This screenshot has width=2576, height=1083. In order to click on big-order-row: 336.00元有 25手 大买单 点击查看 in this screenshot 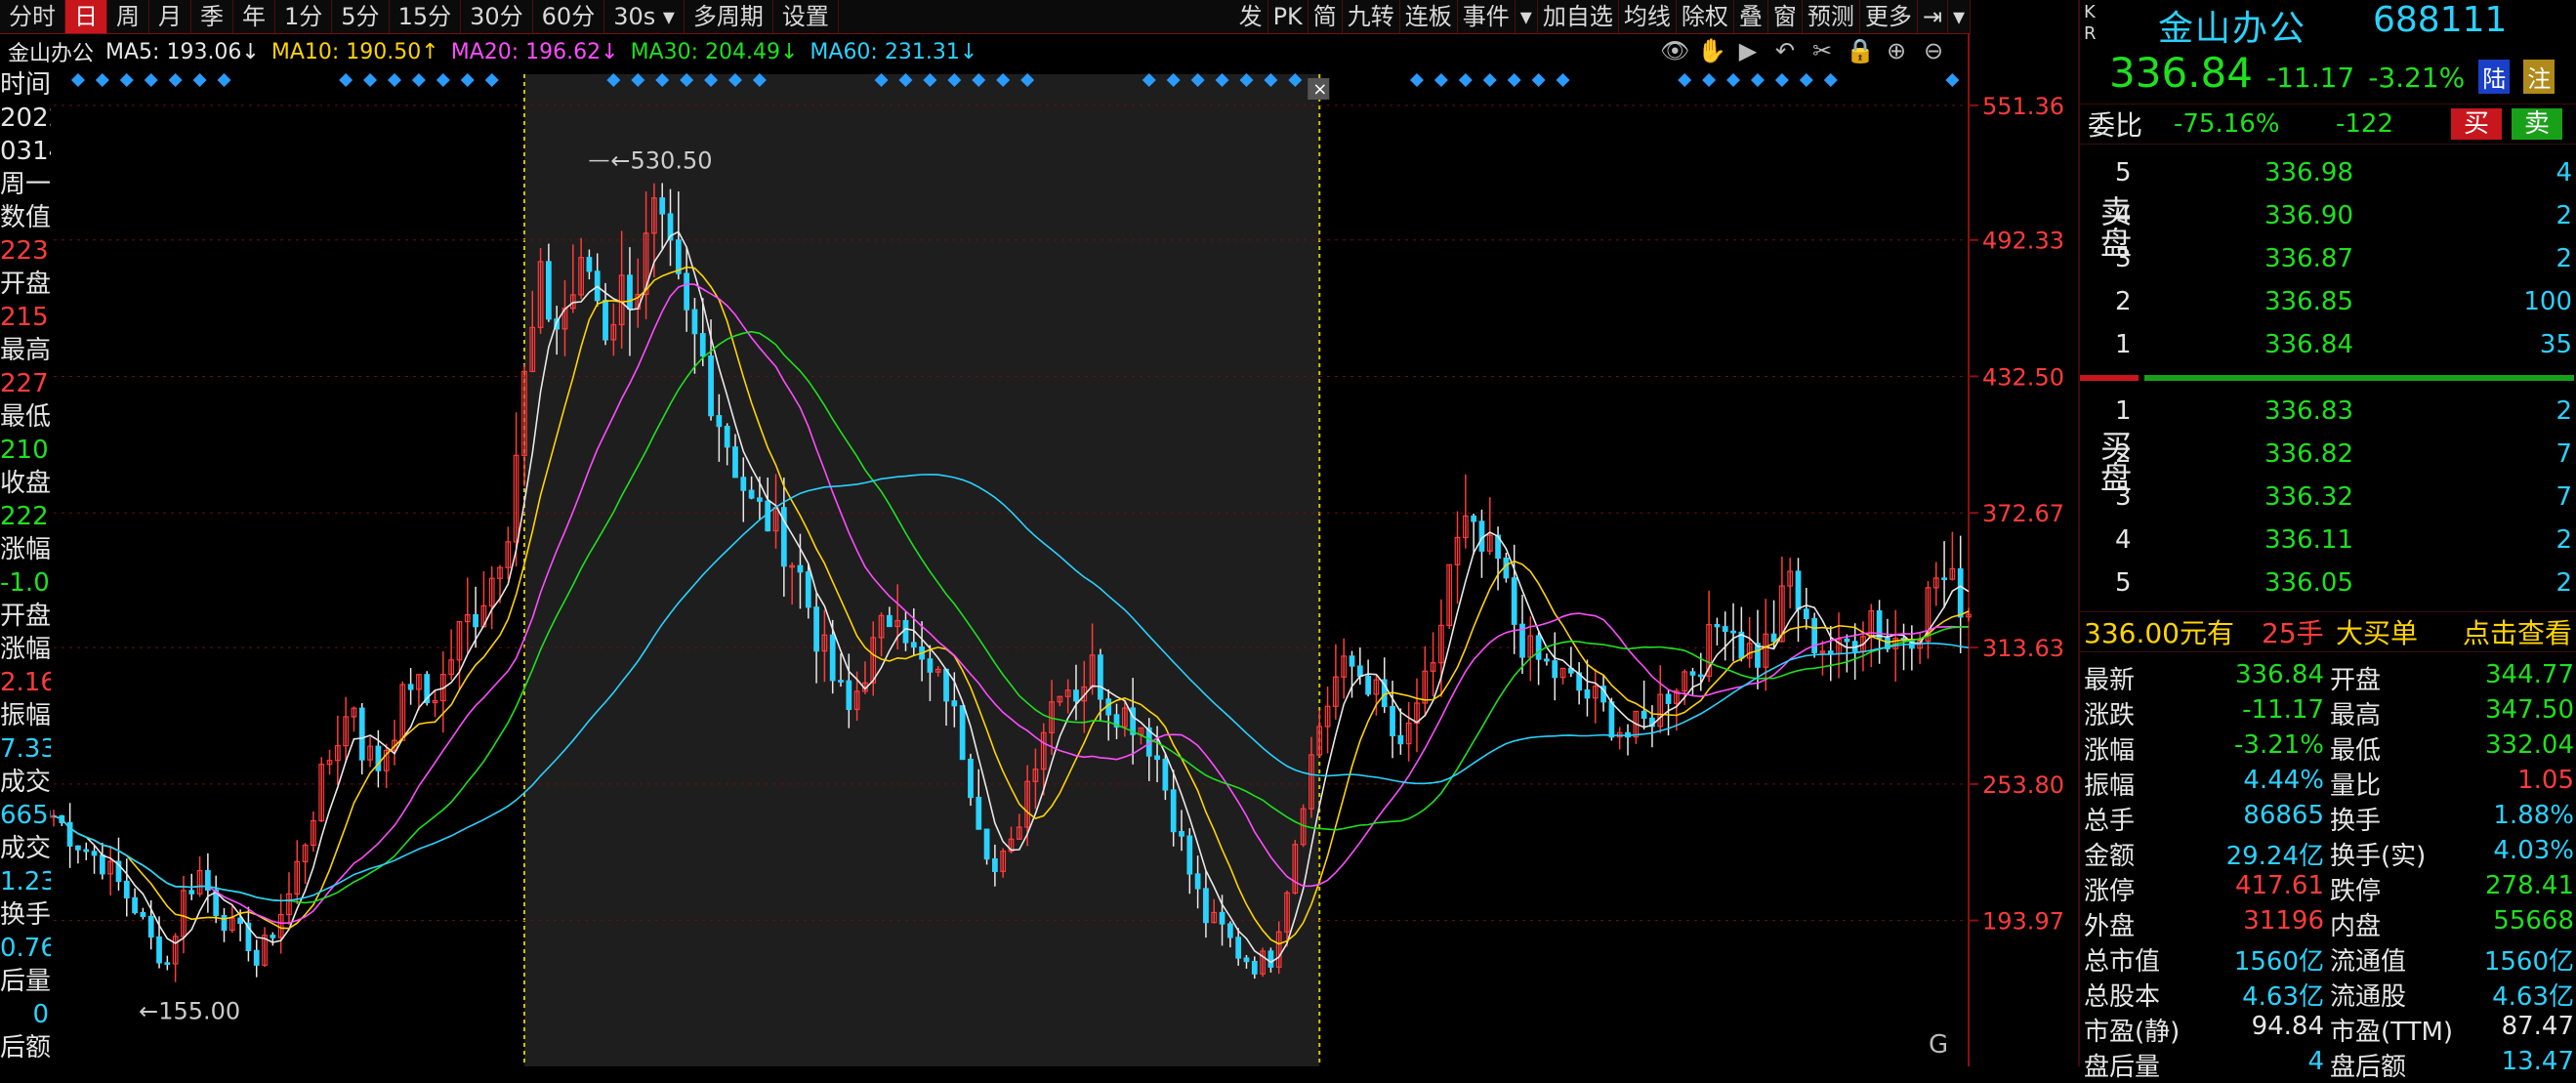, I will do `click(2328, 631)`.